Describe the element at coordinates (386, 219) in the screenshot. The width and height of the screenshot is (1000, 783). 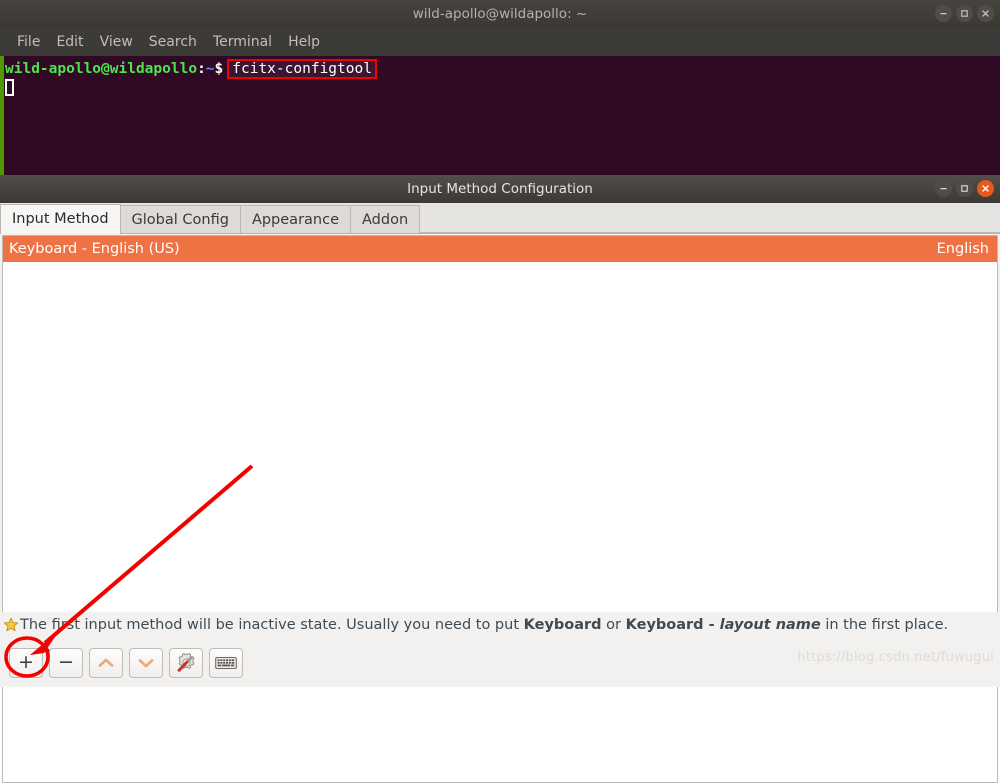
I see `tab-addon: Addon` at that location.